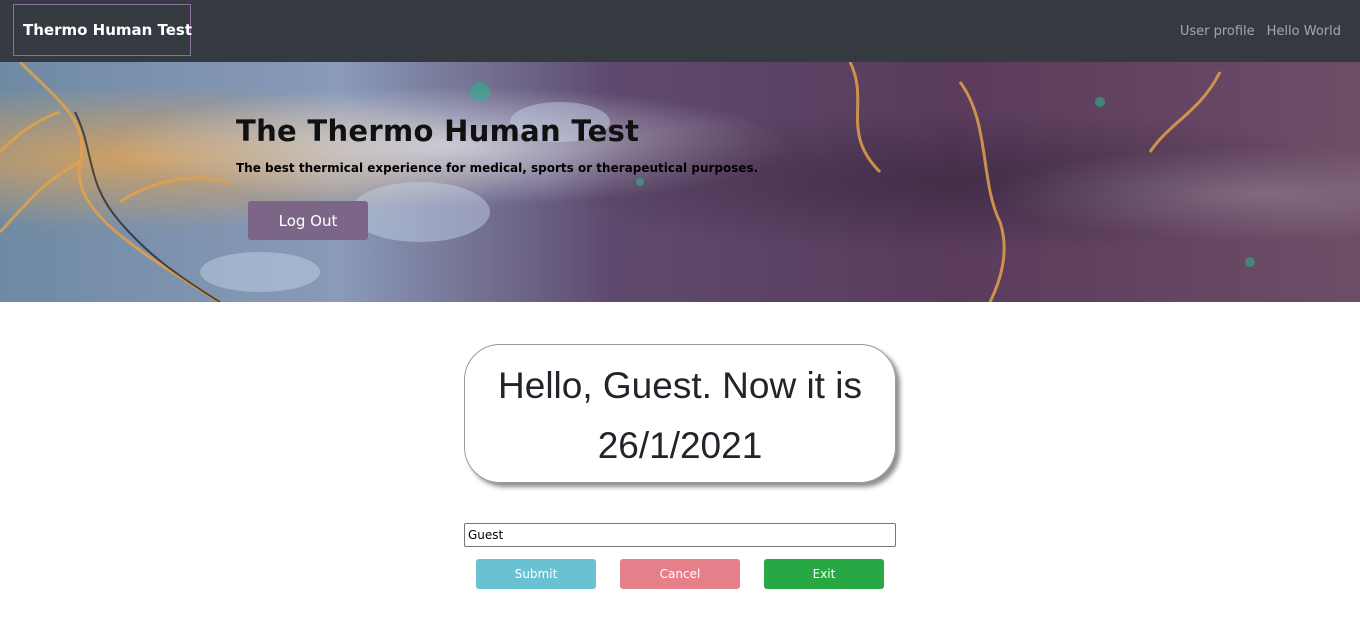  I want to click on greeting-text: Hello, Guest. Now it is, so click(680, 385).